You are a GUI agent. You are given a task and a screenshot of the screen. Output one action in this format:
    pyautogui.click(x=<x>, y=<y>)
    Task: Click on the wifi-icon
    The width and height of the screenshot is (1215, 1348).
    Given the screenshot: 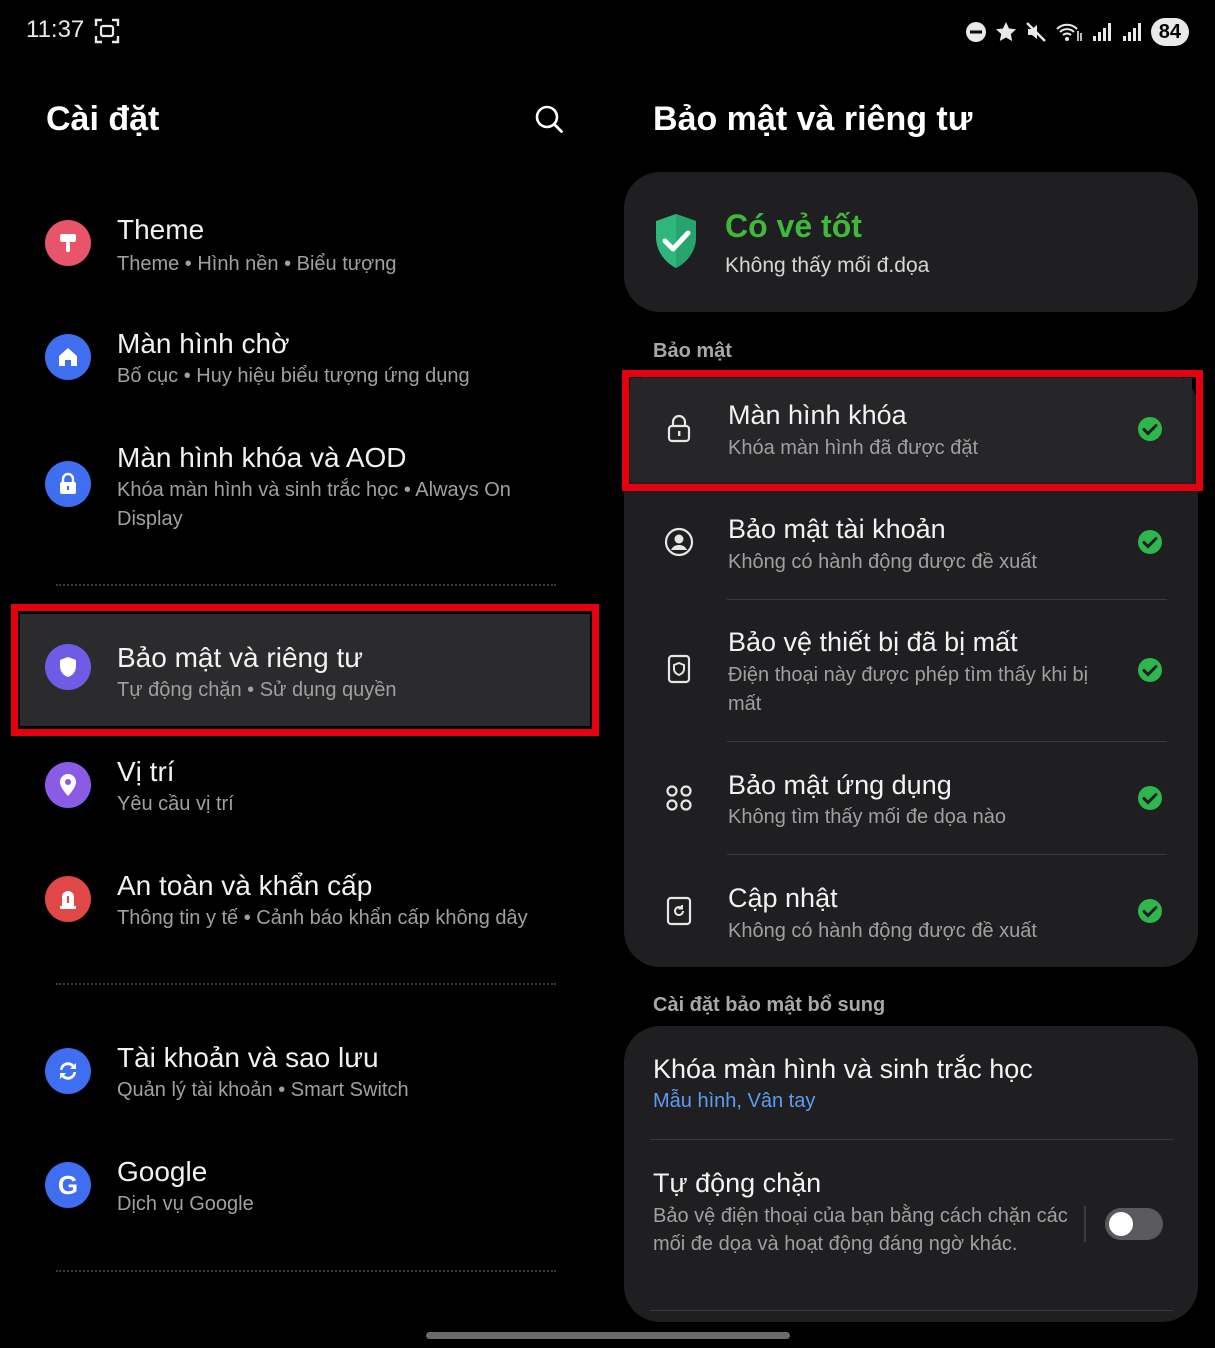 What is the action you would take?
    pyautogui.click(x=1069, y=32)
    